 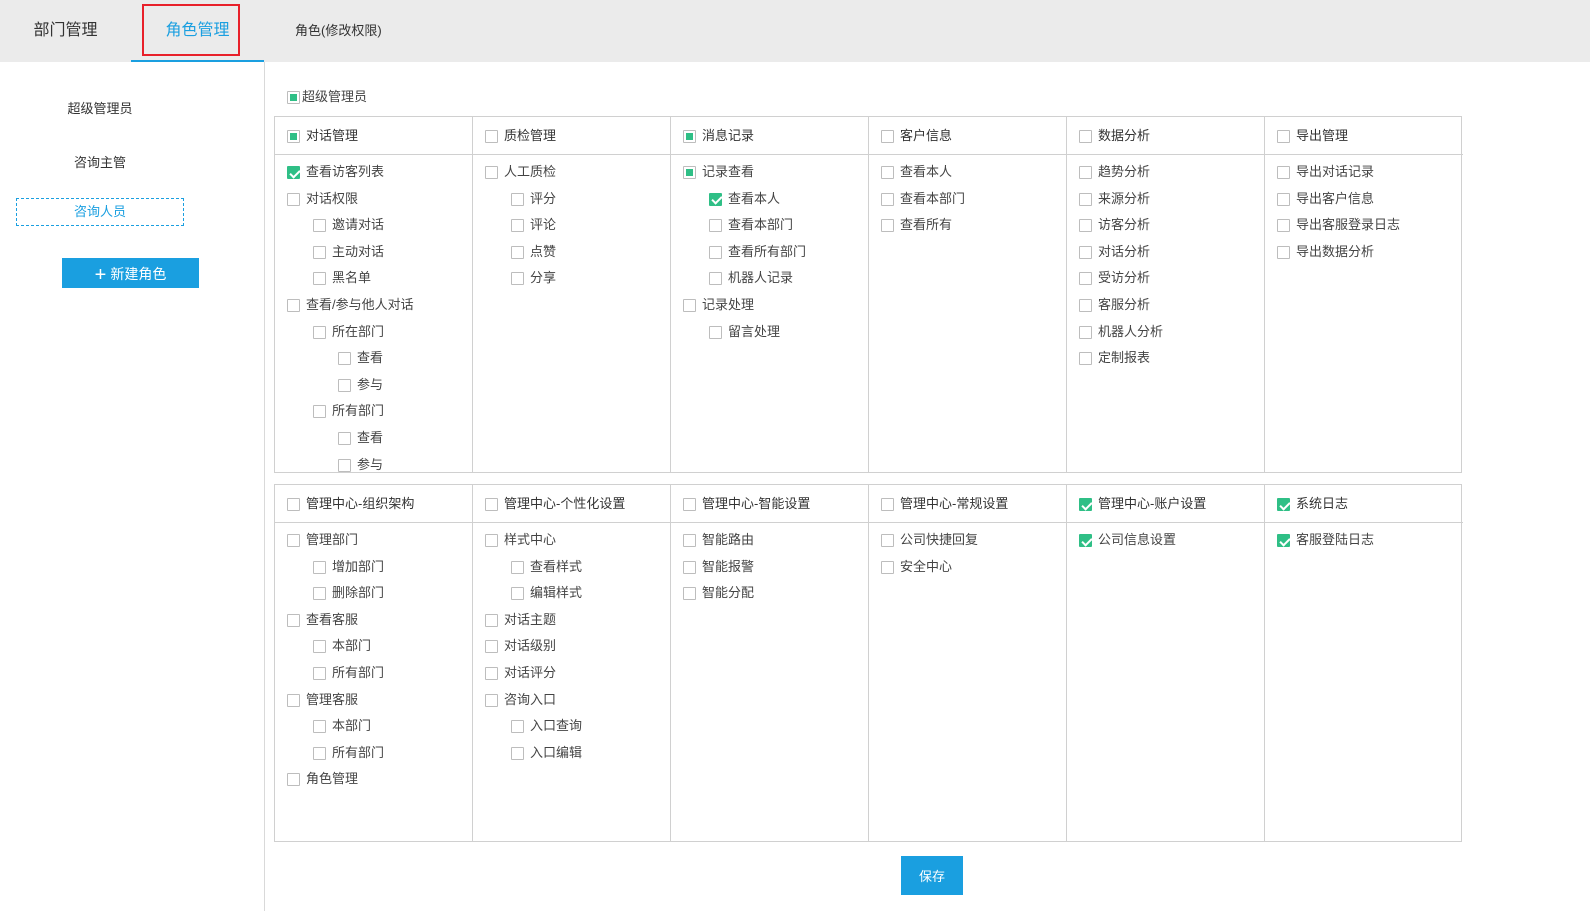 I want to click on permission-item: 公司快捷回复, so click(x=967, y=540).